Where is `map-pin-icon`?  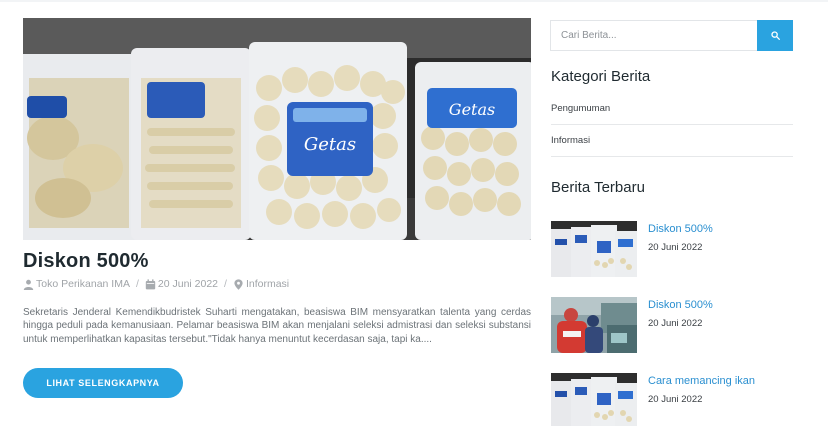 map-pin-icon is located at coordinates (238, 284).